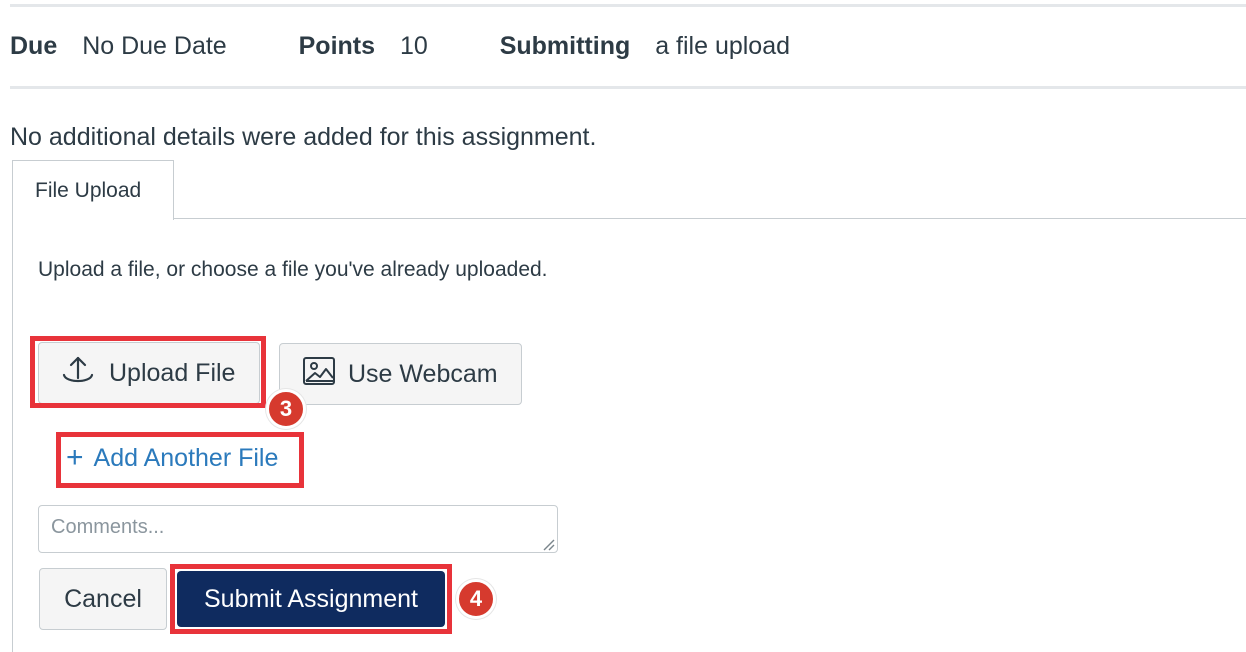  Describe the element at coordinates (476, 599) in the screenshot. I see `step-marker-4: 4` at that location.